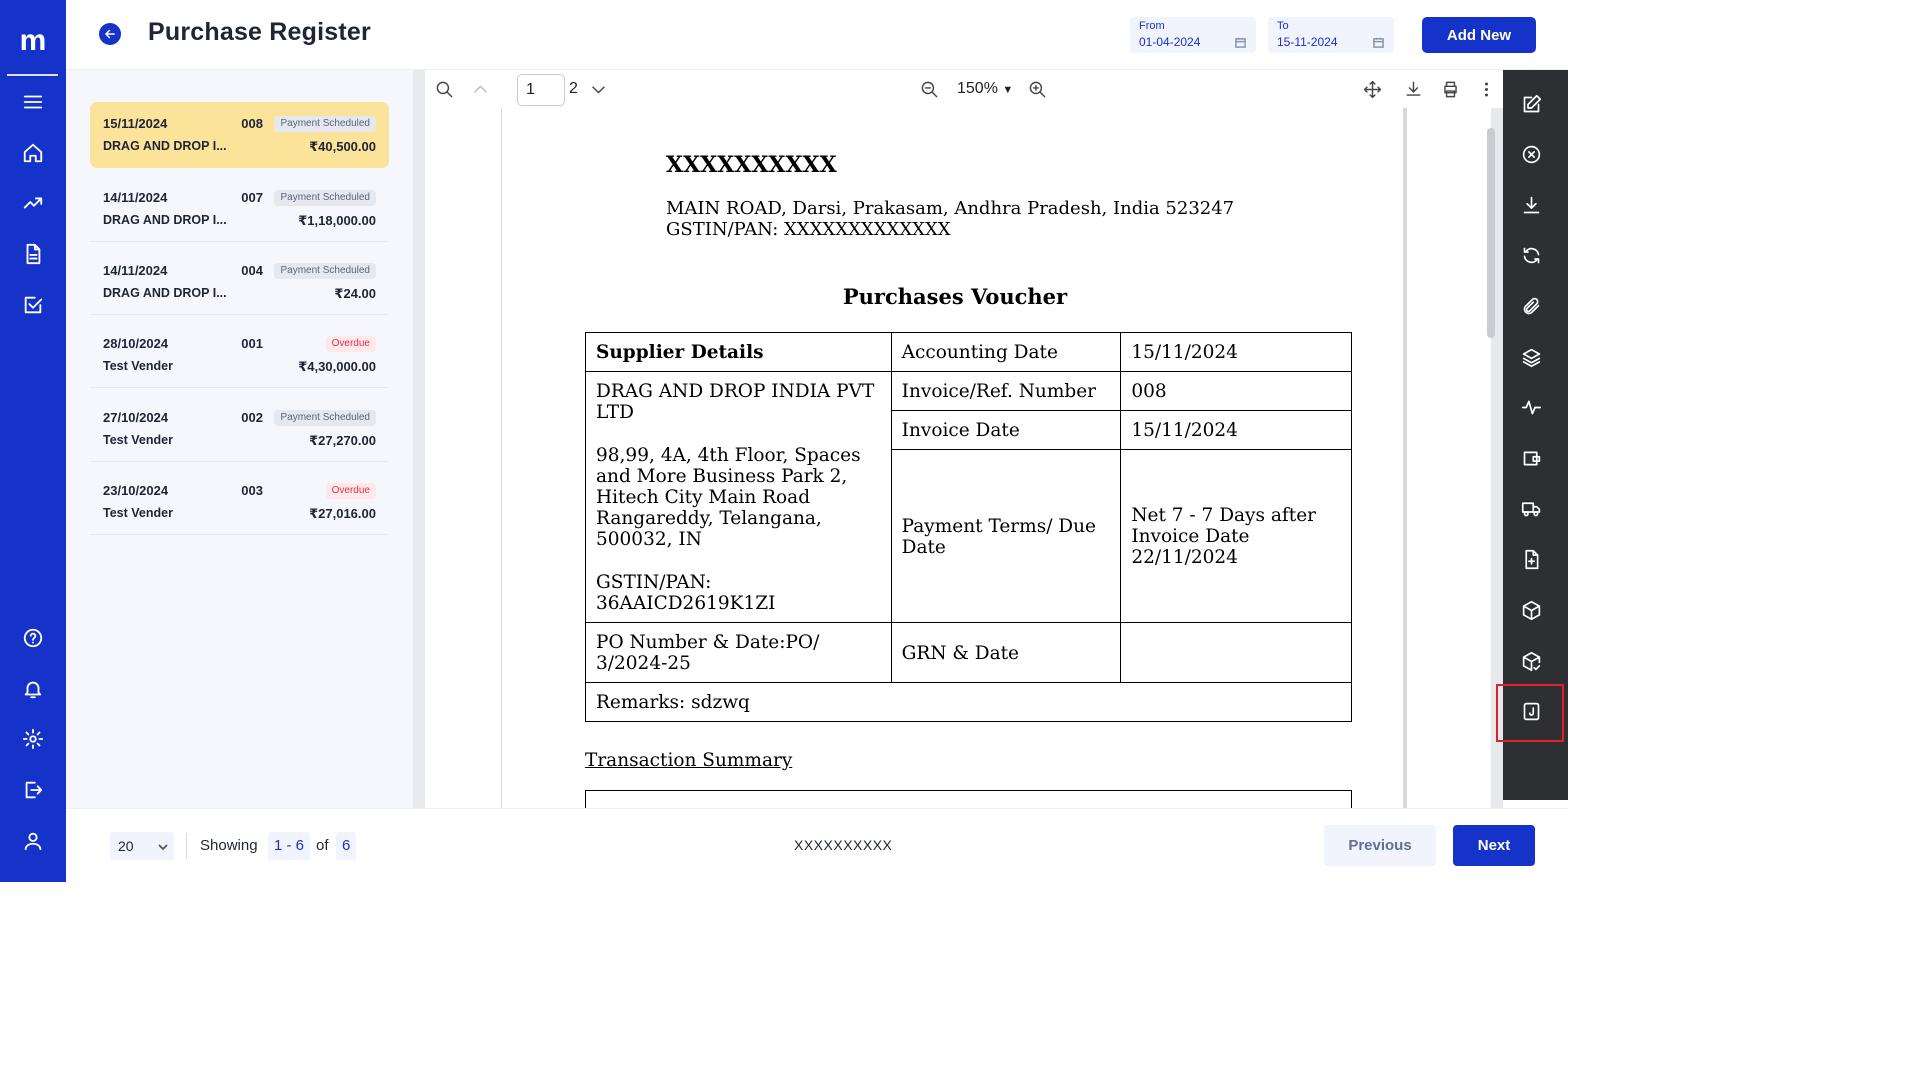 Image resolution: width=1920 pixels, height=1080 pixels. I want to click on caret-down-icon: ▼, so click(1008, 90).